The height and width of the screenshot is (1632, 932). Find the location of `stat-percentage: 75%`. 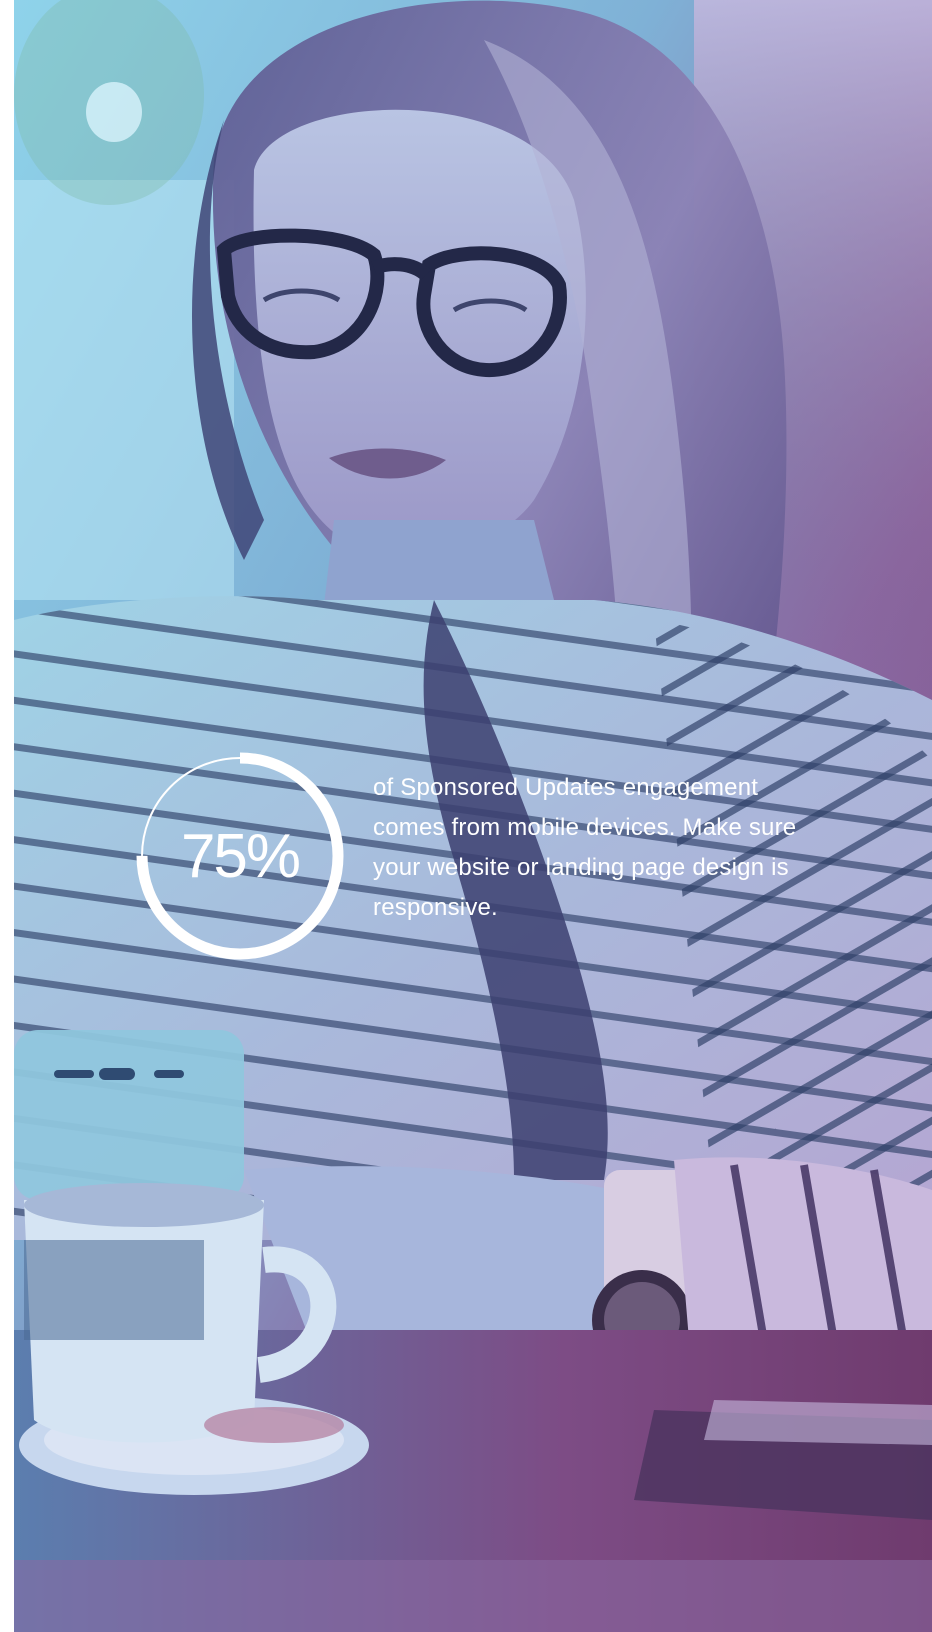

stat-percentage: 75% is located at coordinates (240, 856).